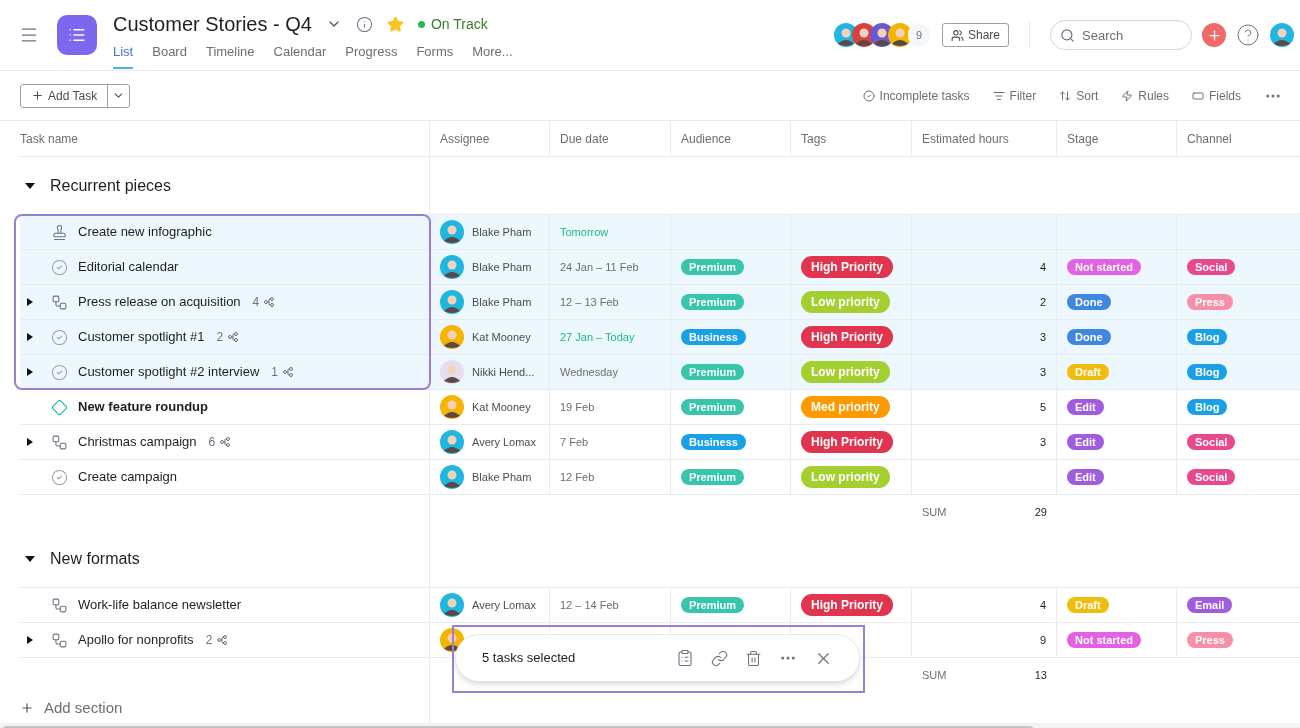  Describe the element at coordinates (459, 24) in the screenshot. I see `status-label: On Track` at that location.